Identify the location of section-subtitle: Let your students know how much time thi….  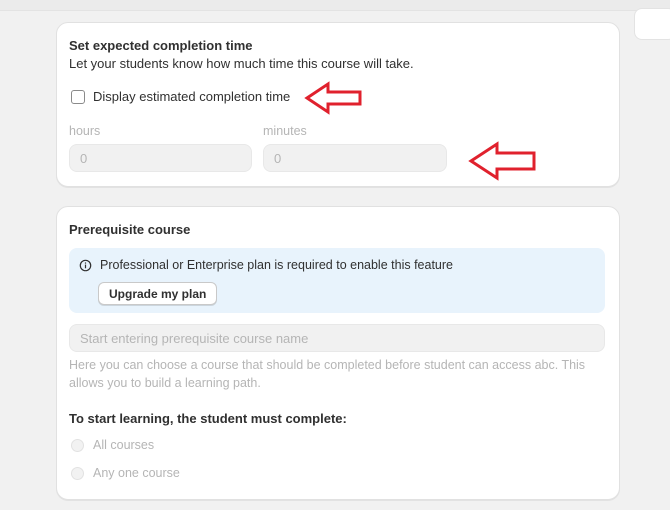
(241, 63).